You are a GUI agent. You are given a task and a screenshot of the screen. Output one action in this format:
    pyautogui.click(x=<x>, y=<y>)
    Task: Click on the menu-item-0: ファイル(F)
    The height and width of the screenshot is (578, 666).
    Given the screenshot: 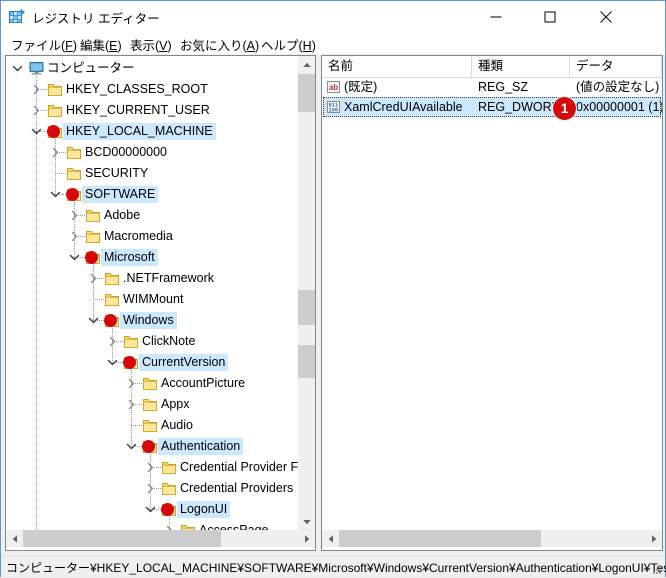 What is the action you would take?
    pyautogui.click(x=44, y=44)
    